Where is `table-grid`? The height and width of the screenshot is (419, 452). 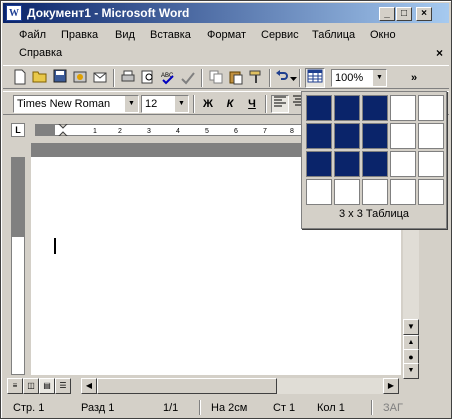
table-grid is located at coordinates (375, 150).